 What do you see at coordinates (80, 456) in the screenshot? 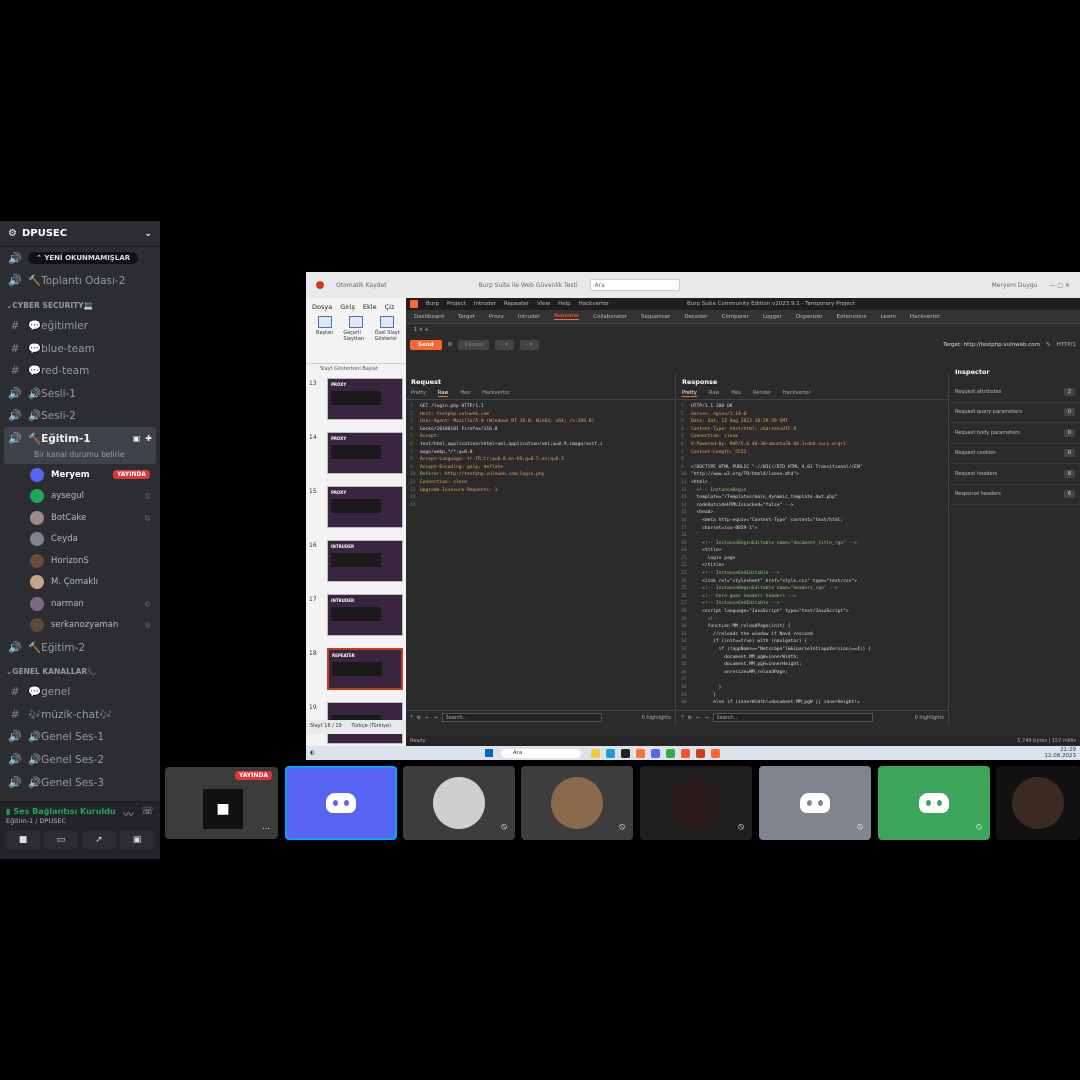
I see `channel-status-hint: Bir kanal durumu belirle` at bounding box center [80, 456].